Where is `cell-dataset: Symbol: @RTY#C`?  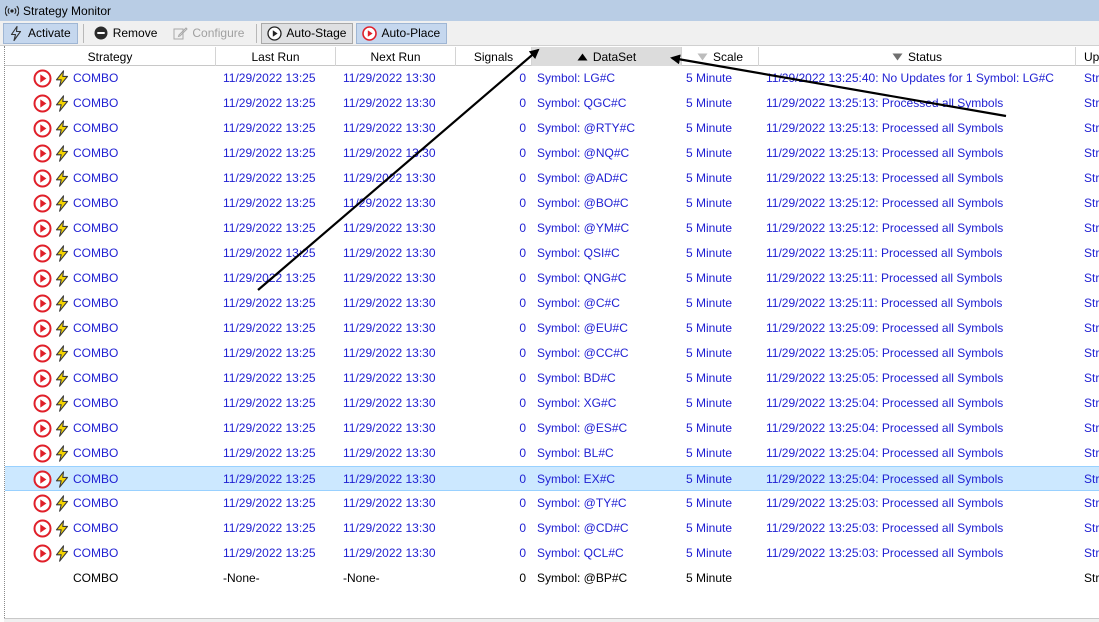 cell-dataset: Symbol: @RTY#C is located at coordinates (586, 128).